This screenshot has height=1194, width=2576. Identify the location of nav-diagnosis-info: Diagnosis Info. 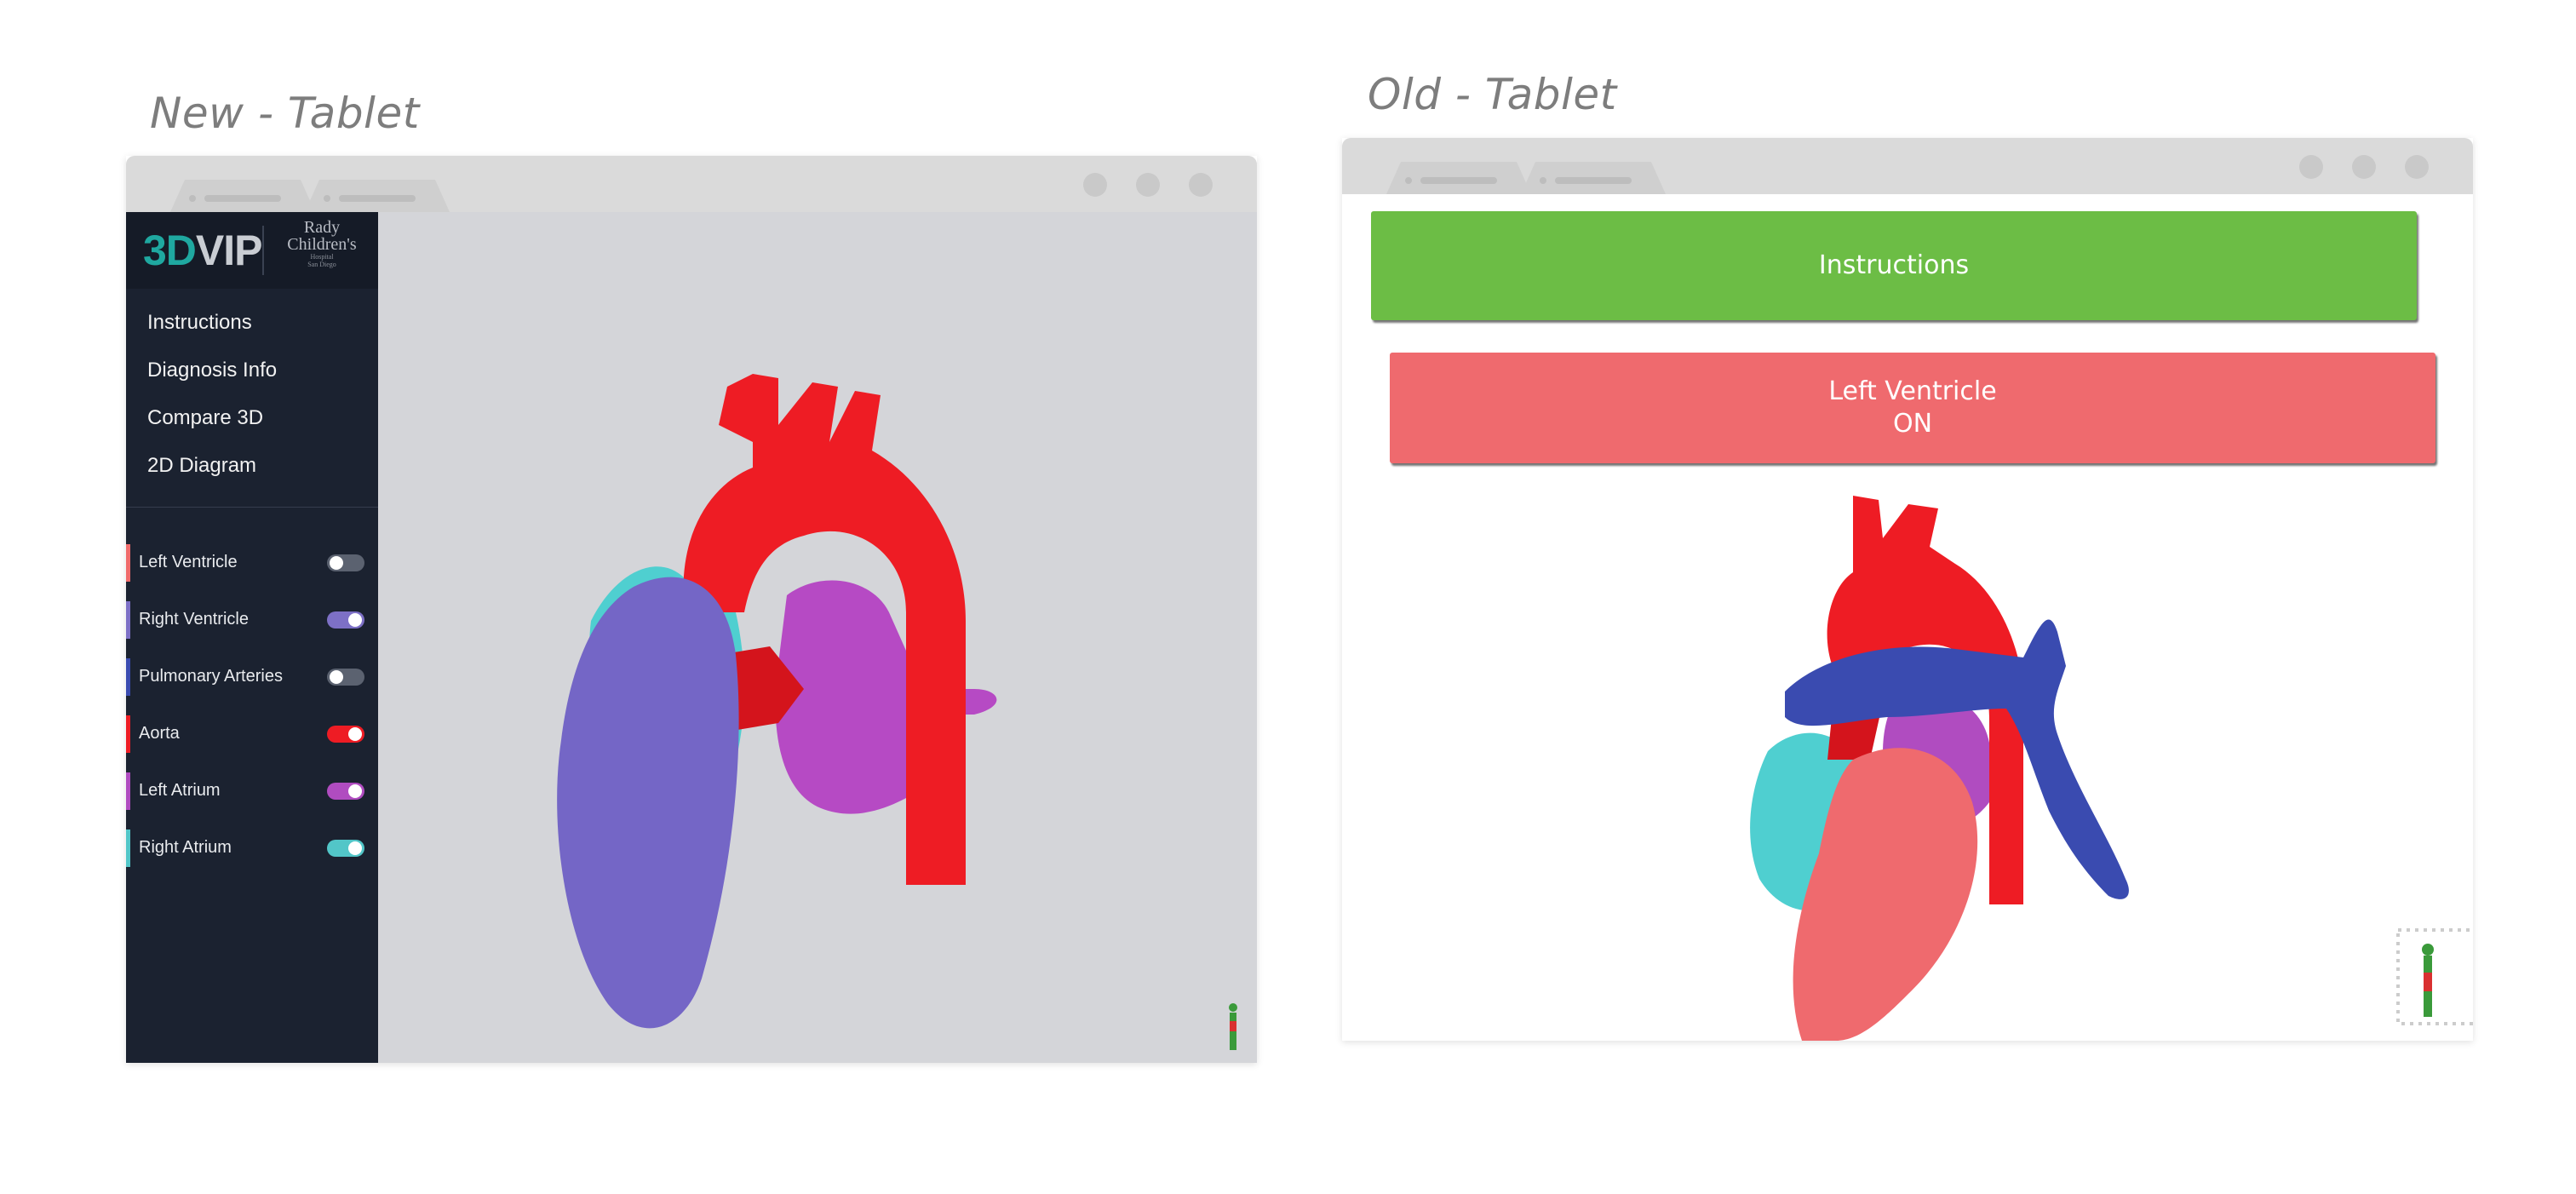
(212, 370).